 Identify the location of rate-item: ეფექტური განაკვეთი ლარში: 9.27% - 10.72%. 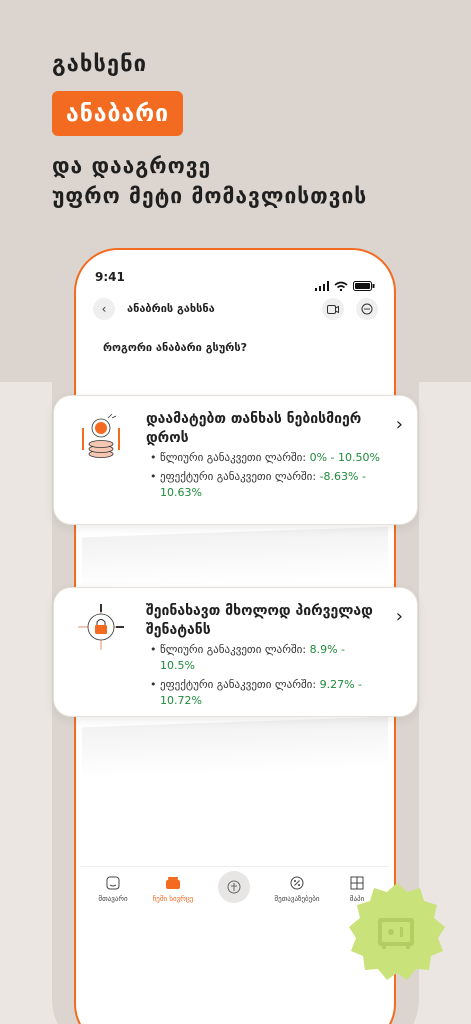
(265, 693).